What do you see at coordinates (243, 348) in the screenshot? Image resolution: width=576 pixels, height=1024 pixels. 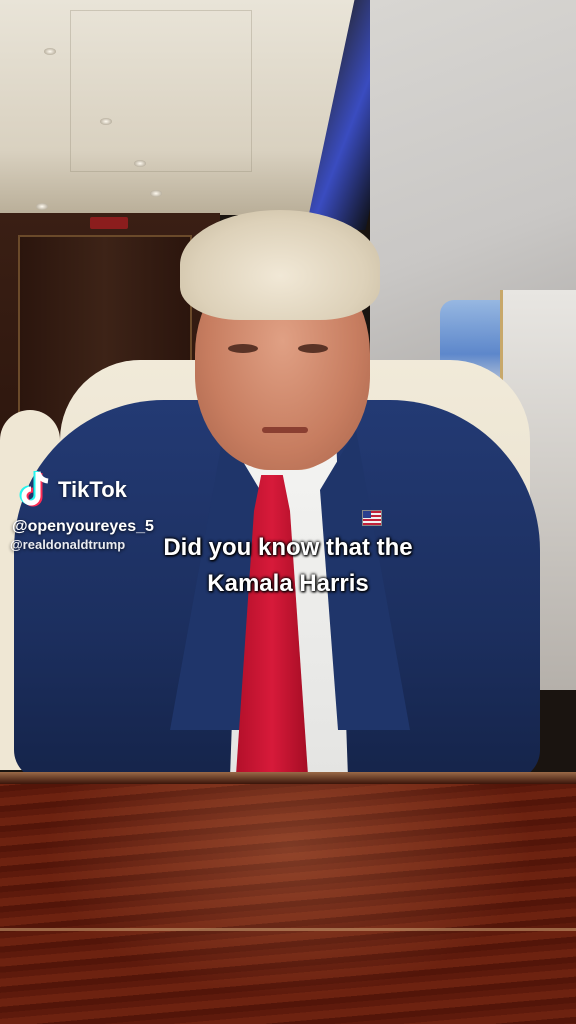 I see `left-eye` at bounding box center [243, 348].